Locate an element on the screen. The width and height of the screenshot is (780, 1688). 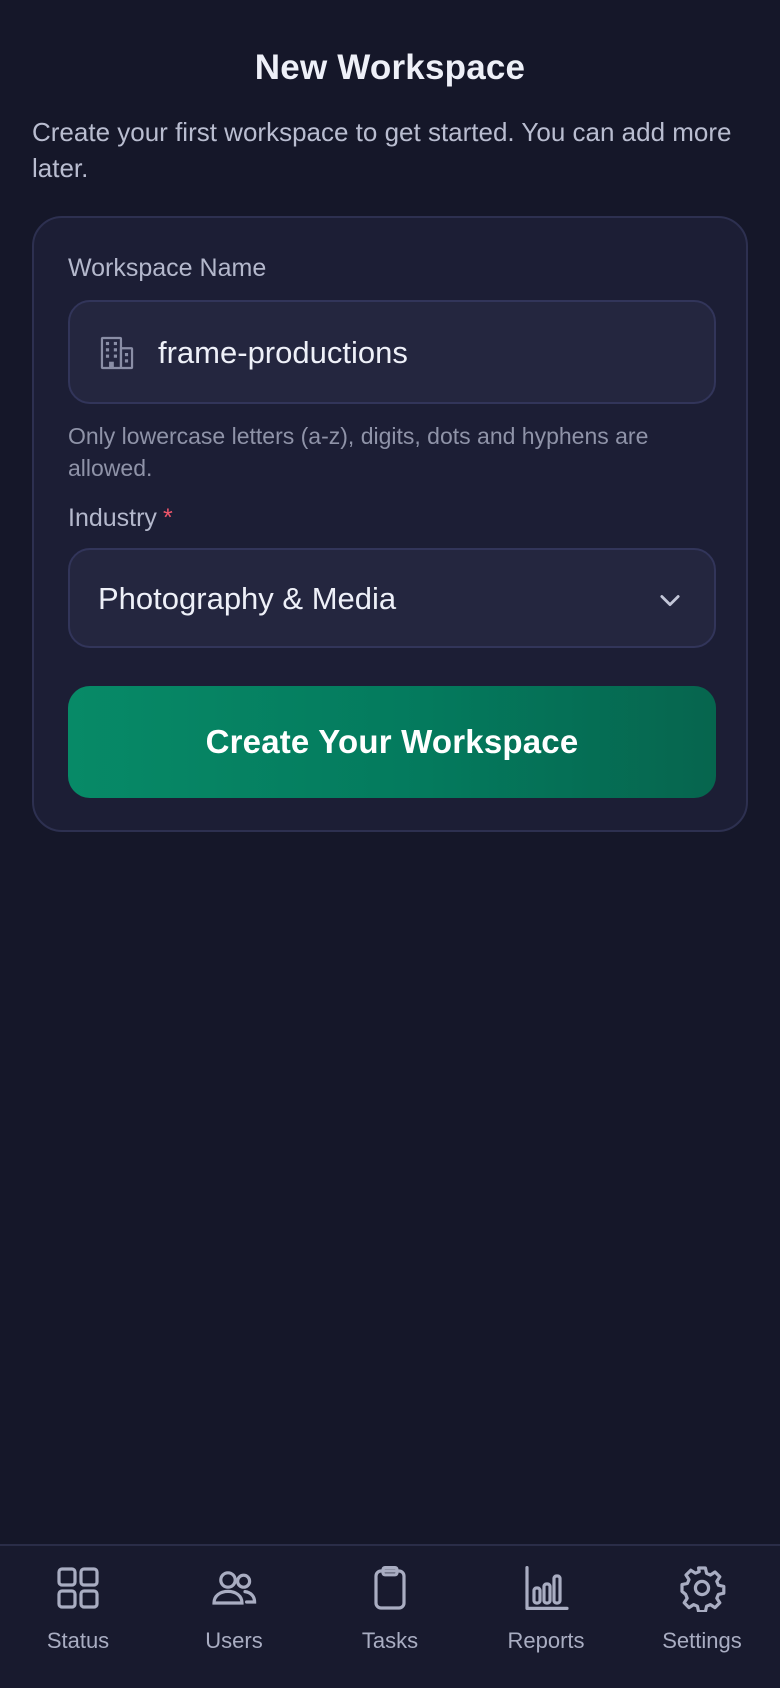
gear-icon is located at coordinates (703, 1589).